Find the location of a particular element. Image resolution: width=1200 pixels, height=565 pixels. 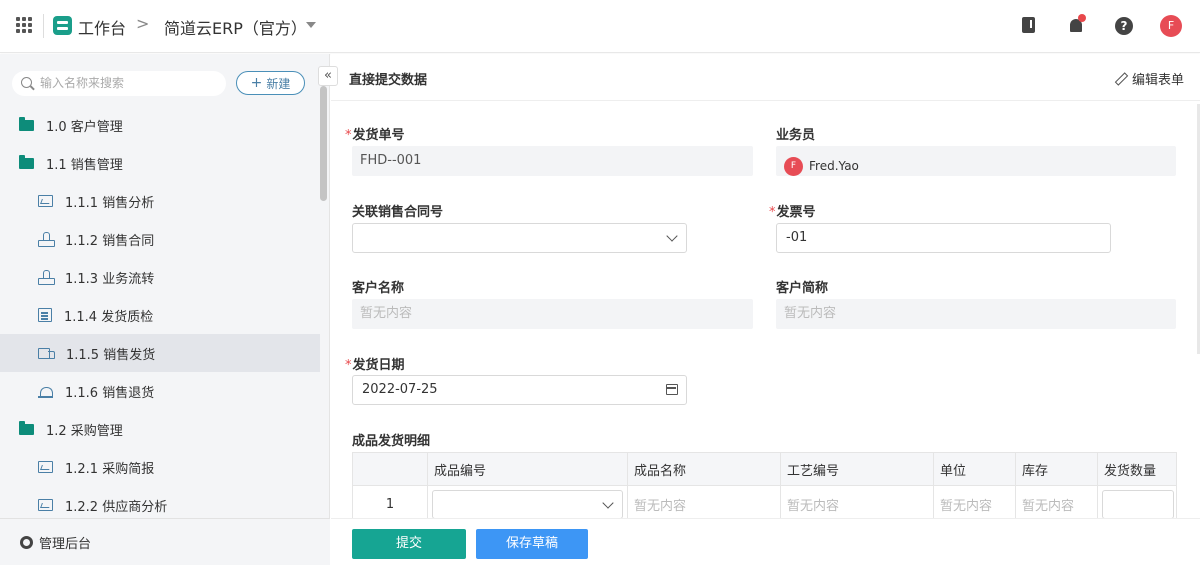

invoice-no-label: *发票号 is located at coordinates (792, 210).